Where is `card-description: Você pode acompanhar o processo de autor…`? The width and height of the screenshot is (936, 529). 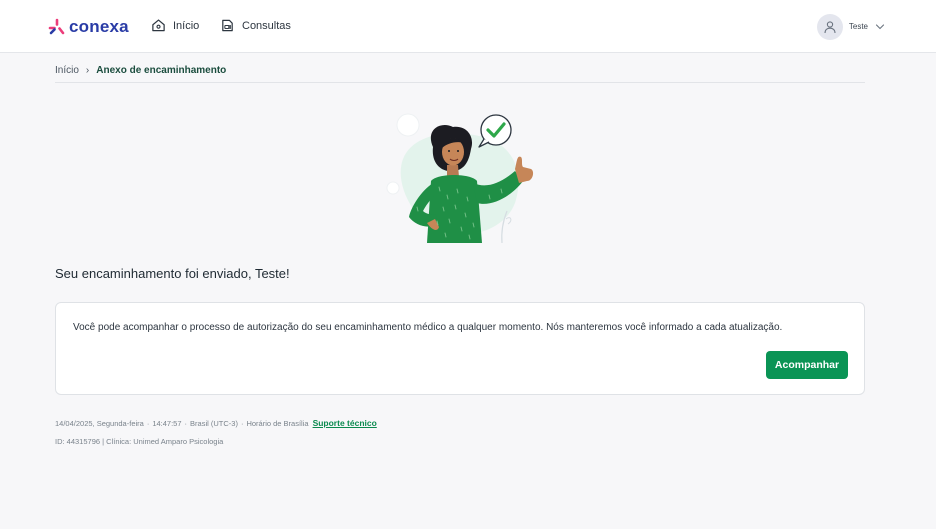 card-description: Você pode acompanhar o processo de autor… is located at coordinates (428, 327).